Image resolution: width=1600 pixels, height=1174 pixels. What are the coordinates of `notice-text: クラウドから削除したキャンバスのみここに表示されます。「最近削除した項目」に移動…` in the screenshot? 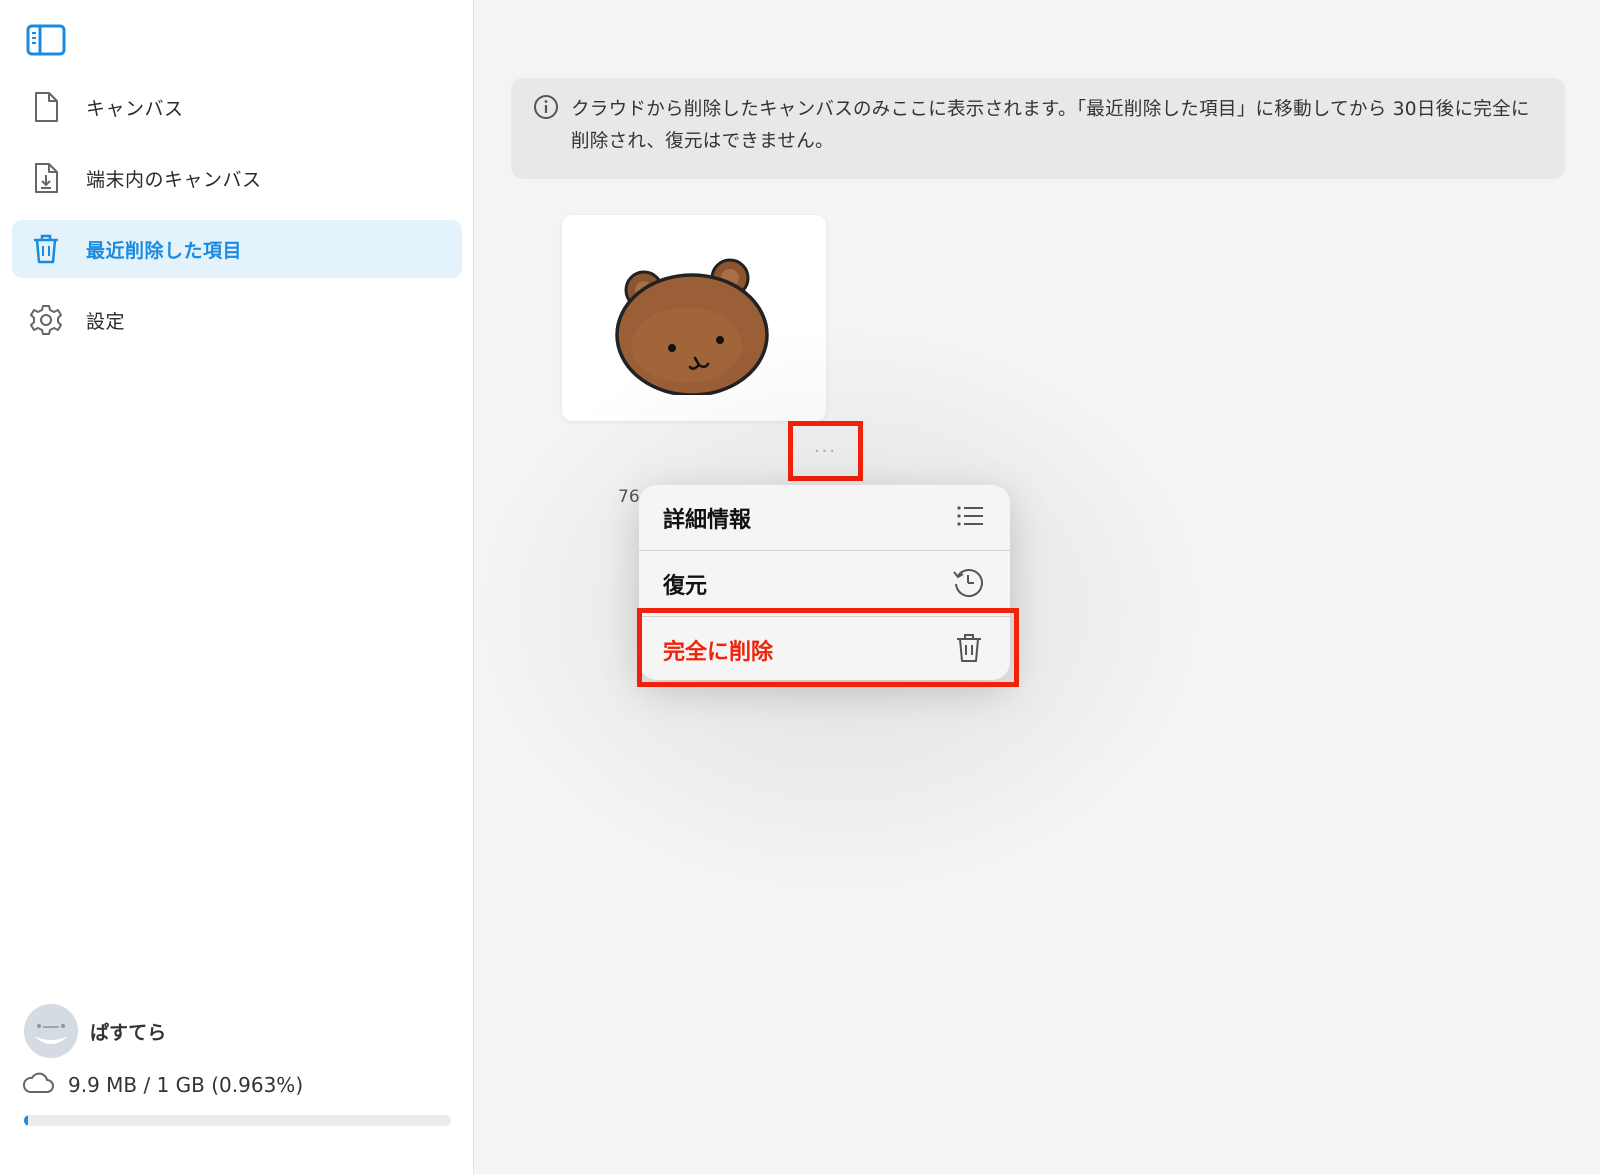 It's located at (1050, 125).